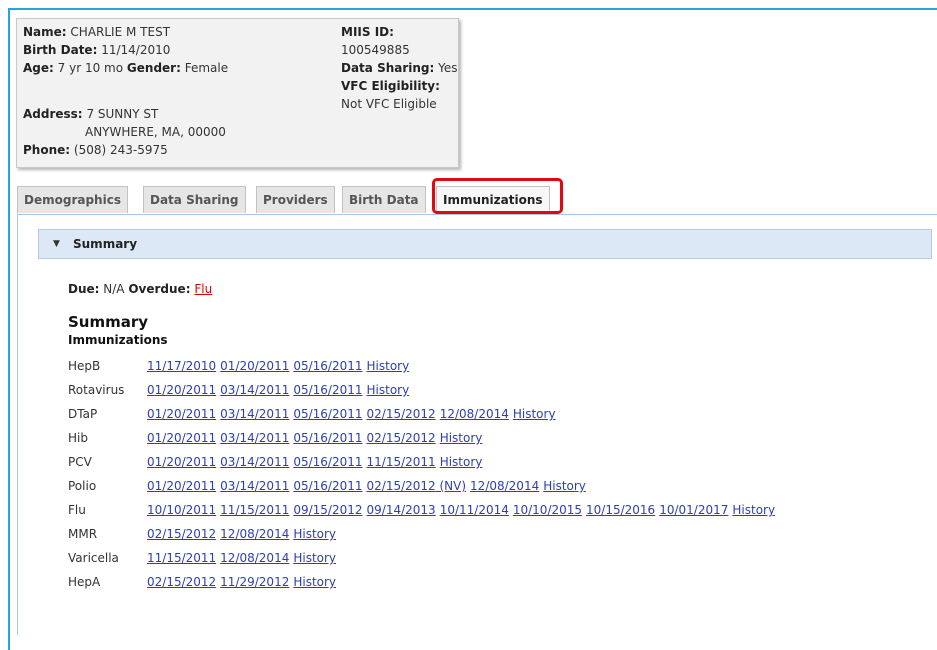  I want to click on age-label: Age:, so click(38, 68).